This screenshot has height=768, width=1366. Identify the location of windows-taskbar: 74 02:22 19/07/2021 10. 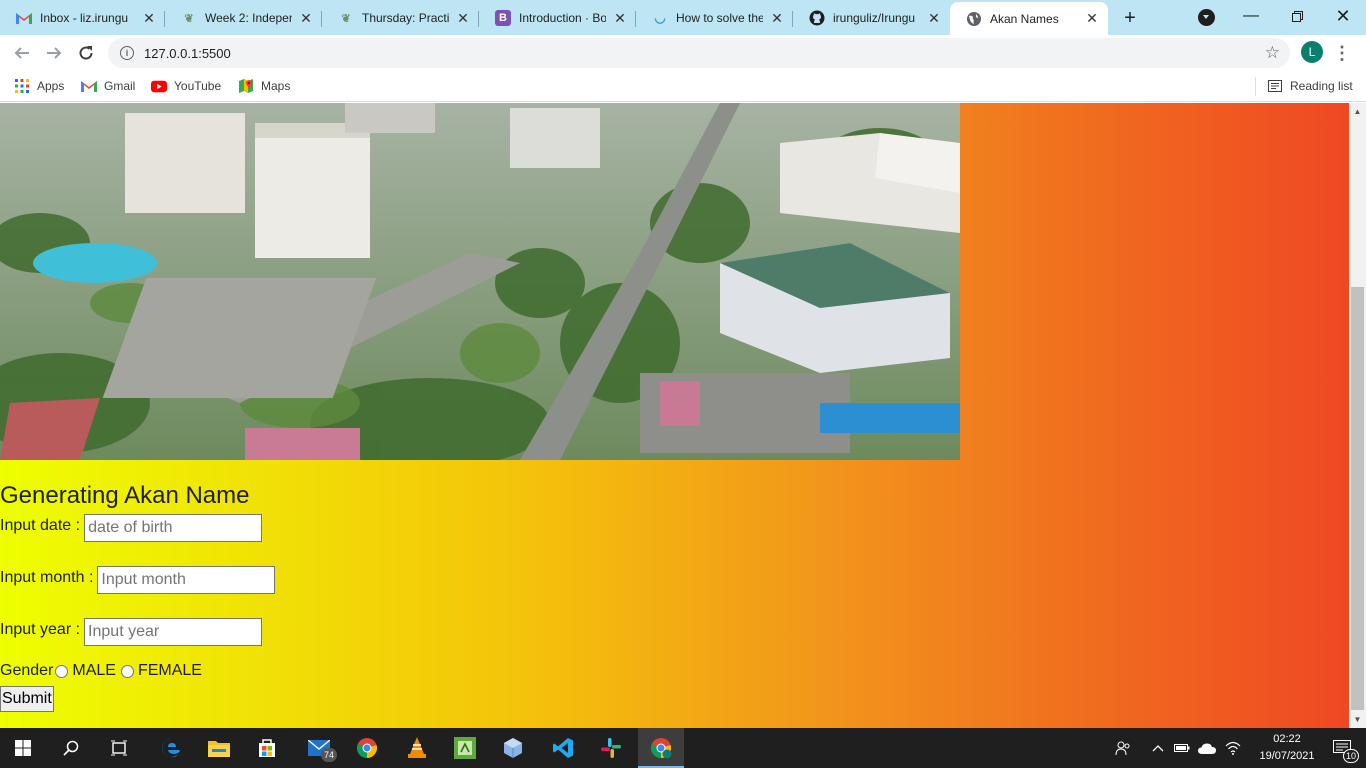
(683, 748).